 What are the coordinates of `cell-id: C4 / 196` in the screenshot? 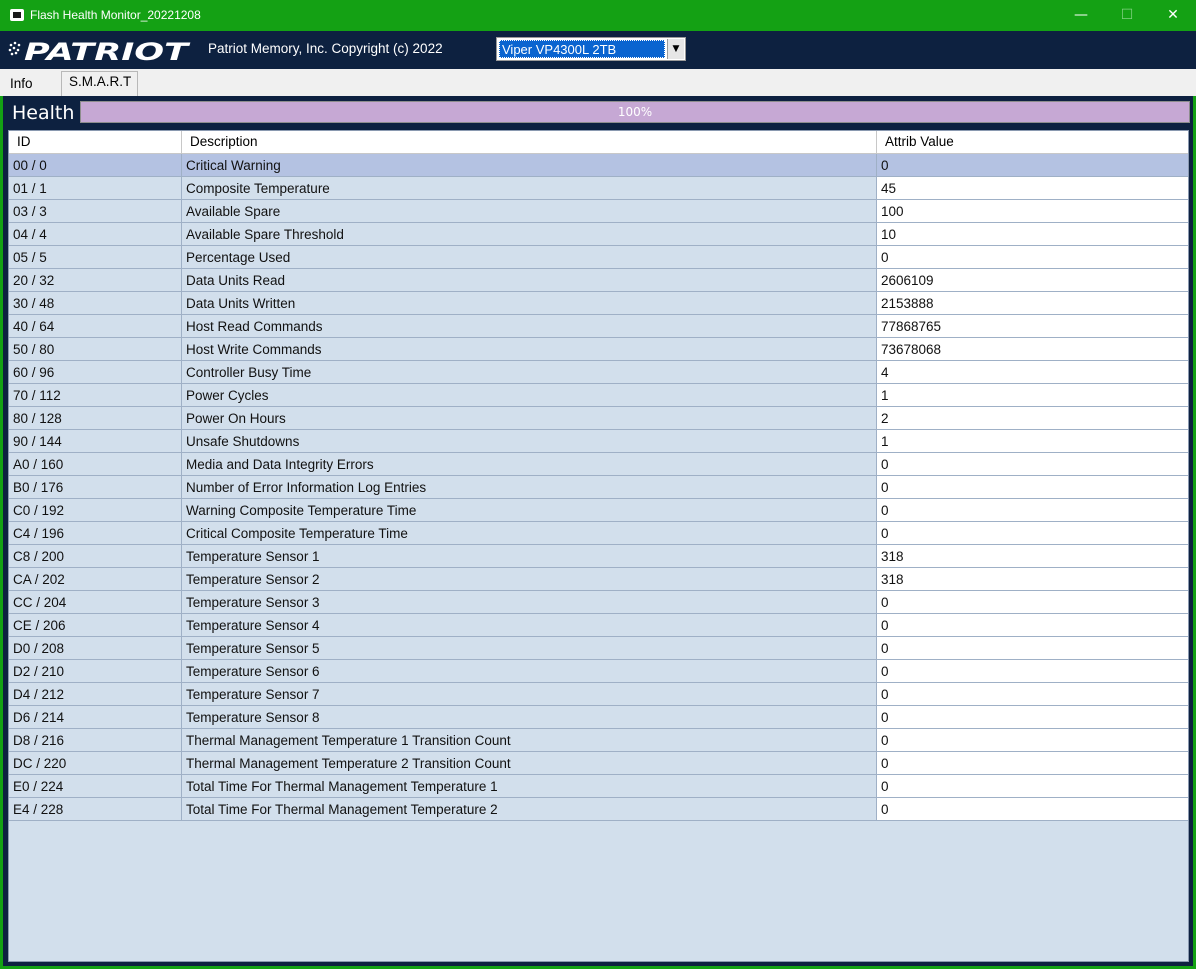 It's located at (95, 533).